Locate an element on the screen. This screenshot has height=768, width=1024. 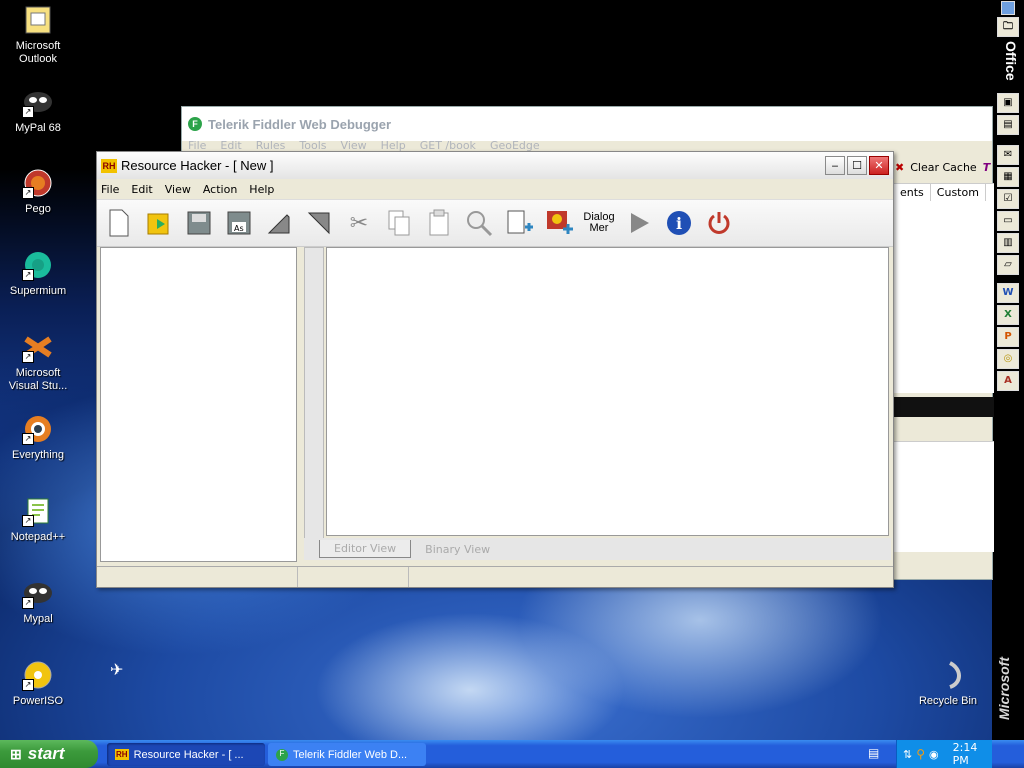
fiddler-tab-header: ents Custom is located at coordinates (944, 193).